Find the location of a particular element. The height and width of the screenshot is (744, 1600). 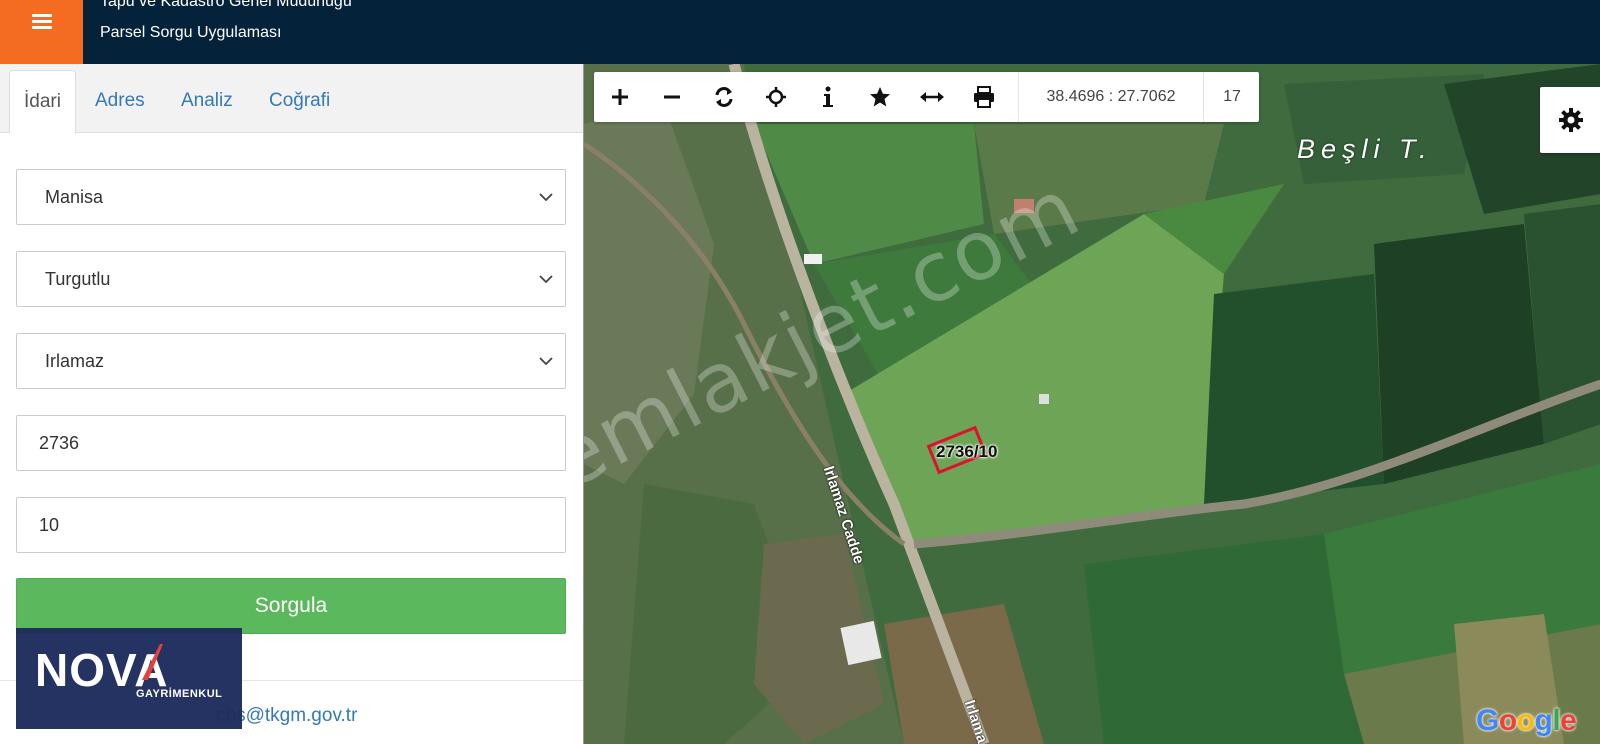

zoom-in-icon is located at coordinates (620, 97).